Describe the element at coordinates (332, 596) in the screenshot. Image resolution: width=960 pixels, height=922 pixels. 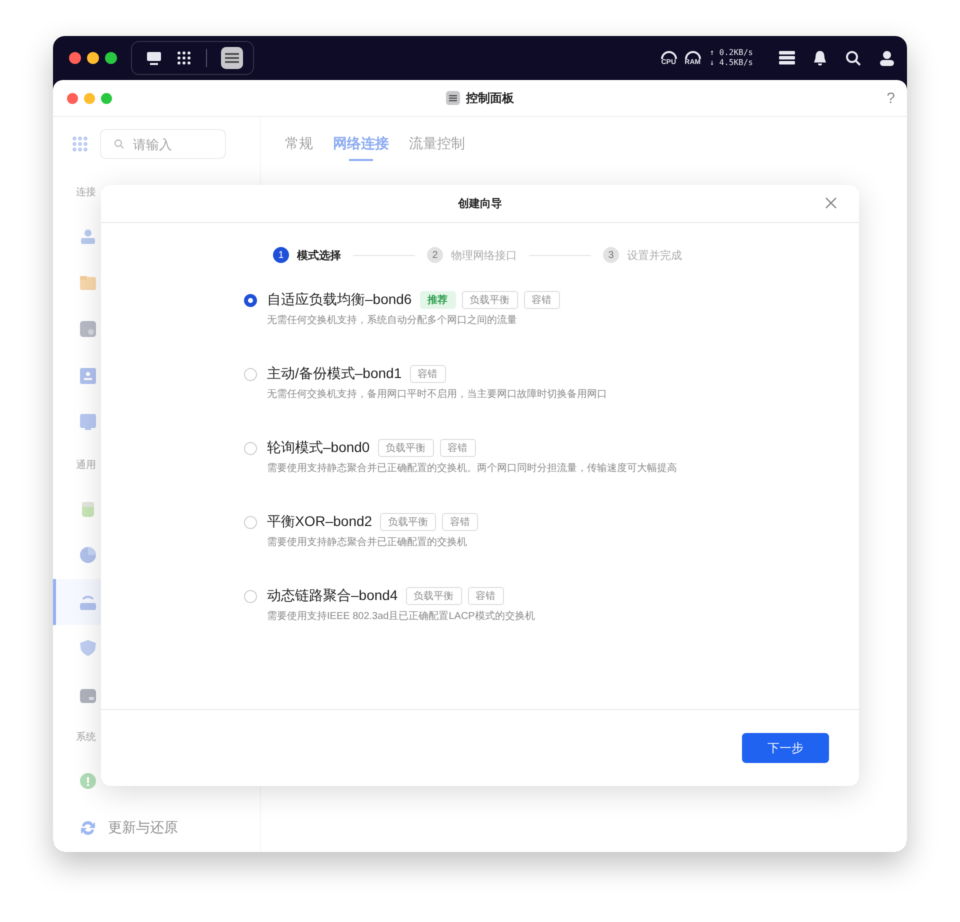
I see `option-title: 动态链路聚合–bond4` at that location.